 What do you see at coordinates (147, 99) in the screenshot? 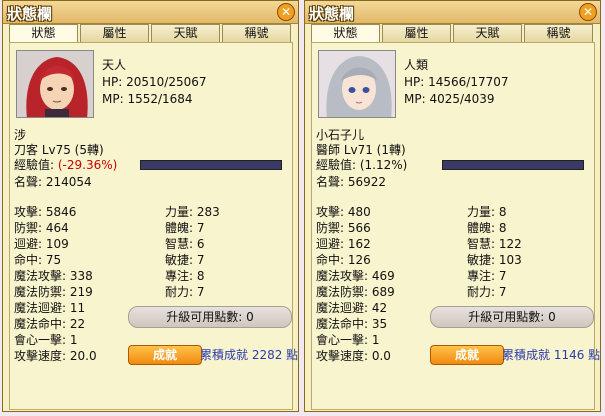
I see `mp-value: MP: 1552/1684` at bounding box center [147, 99].